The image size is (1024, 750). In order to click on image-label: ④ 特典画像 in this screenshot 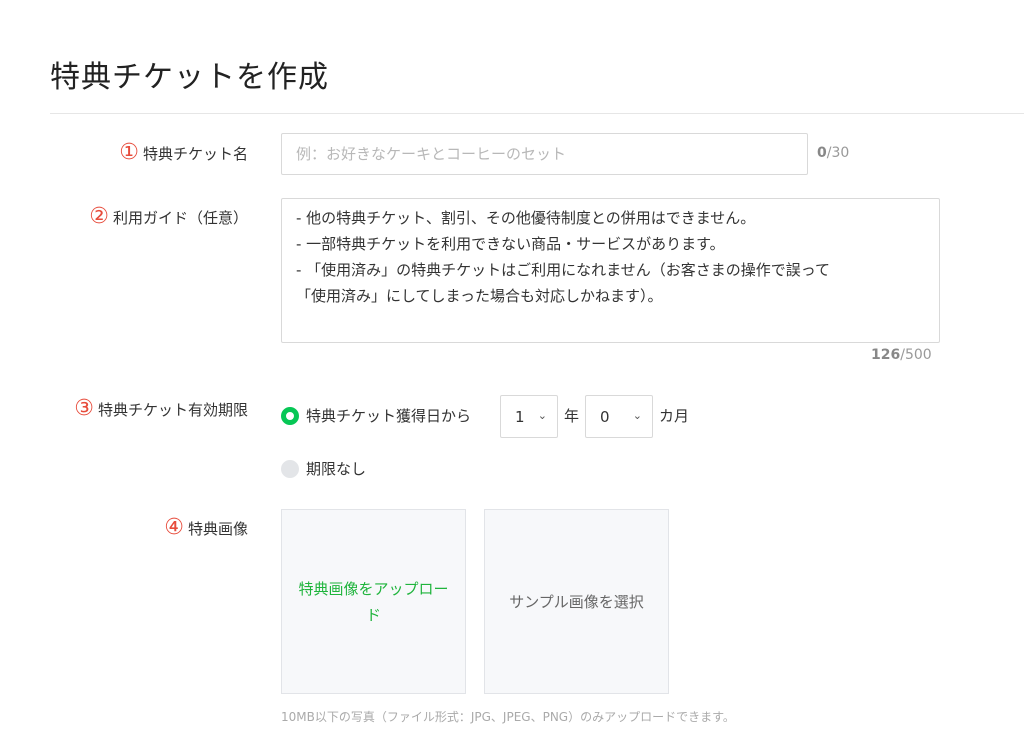, I will do `click(206, 528)`.